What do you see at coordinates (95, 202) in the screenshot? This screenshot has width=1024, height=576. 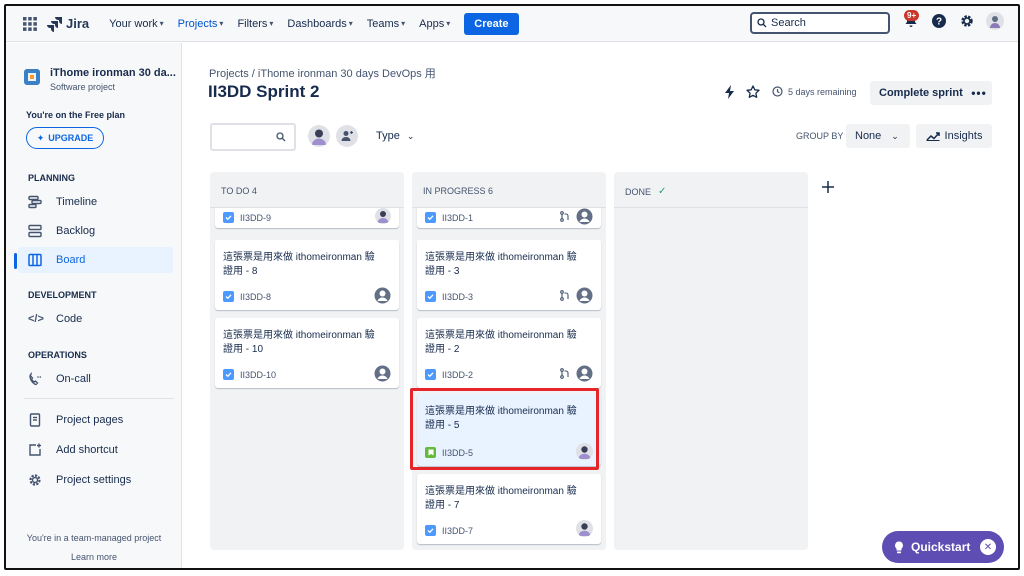 I see `sidebar-item-timeline: Timeline` at bounding box center [95, 202].